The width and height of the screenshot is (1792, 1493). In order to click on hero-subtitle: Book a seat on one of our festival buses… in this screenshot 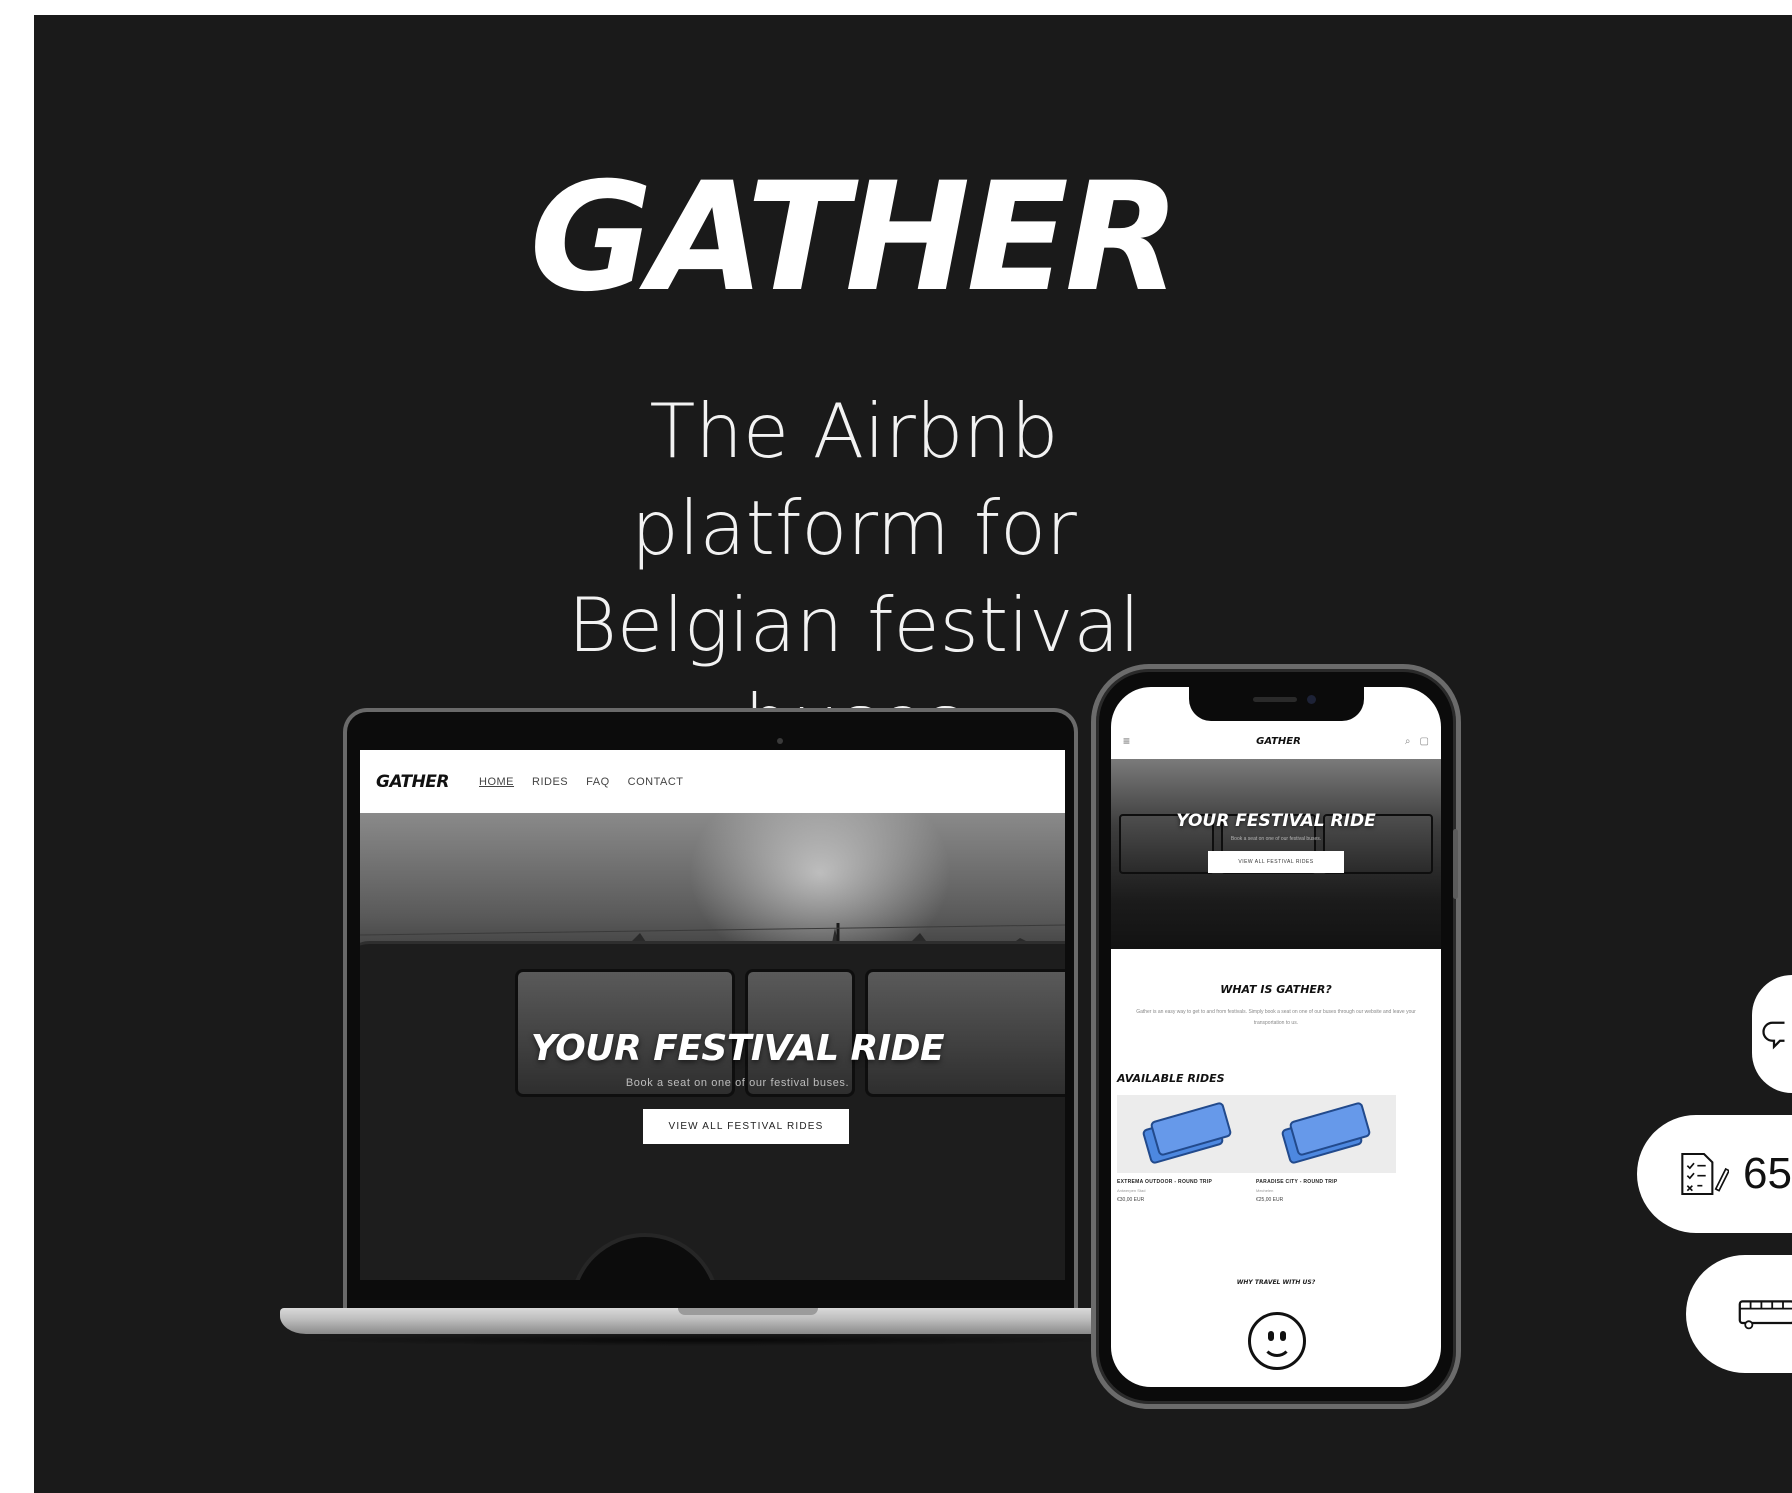, I will do `click(737, 1083)`.